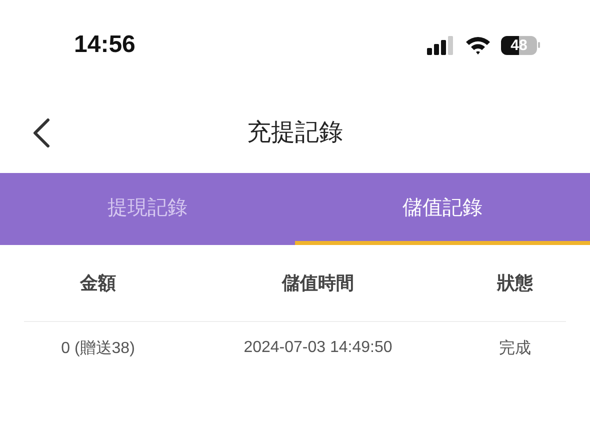 This screenshot has width=590, height=438. I want to click on signal-icon, so click(441, 45).